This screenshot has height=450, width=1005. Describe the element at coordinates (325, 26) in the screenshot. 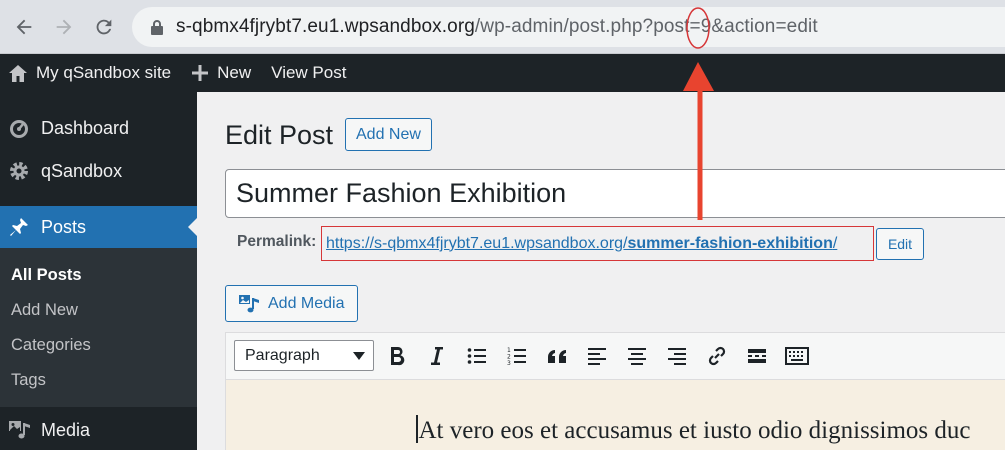

I see `url-host: s-qbmx4fjrybt7.eu1.wpsandbox.org` at that location.